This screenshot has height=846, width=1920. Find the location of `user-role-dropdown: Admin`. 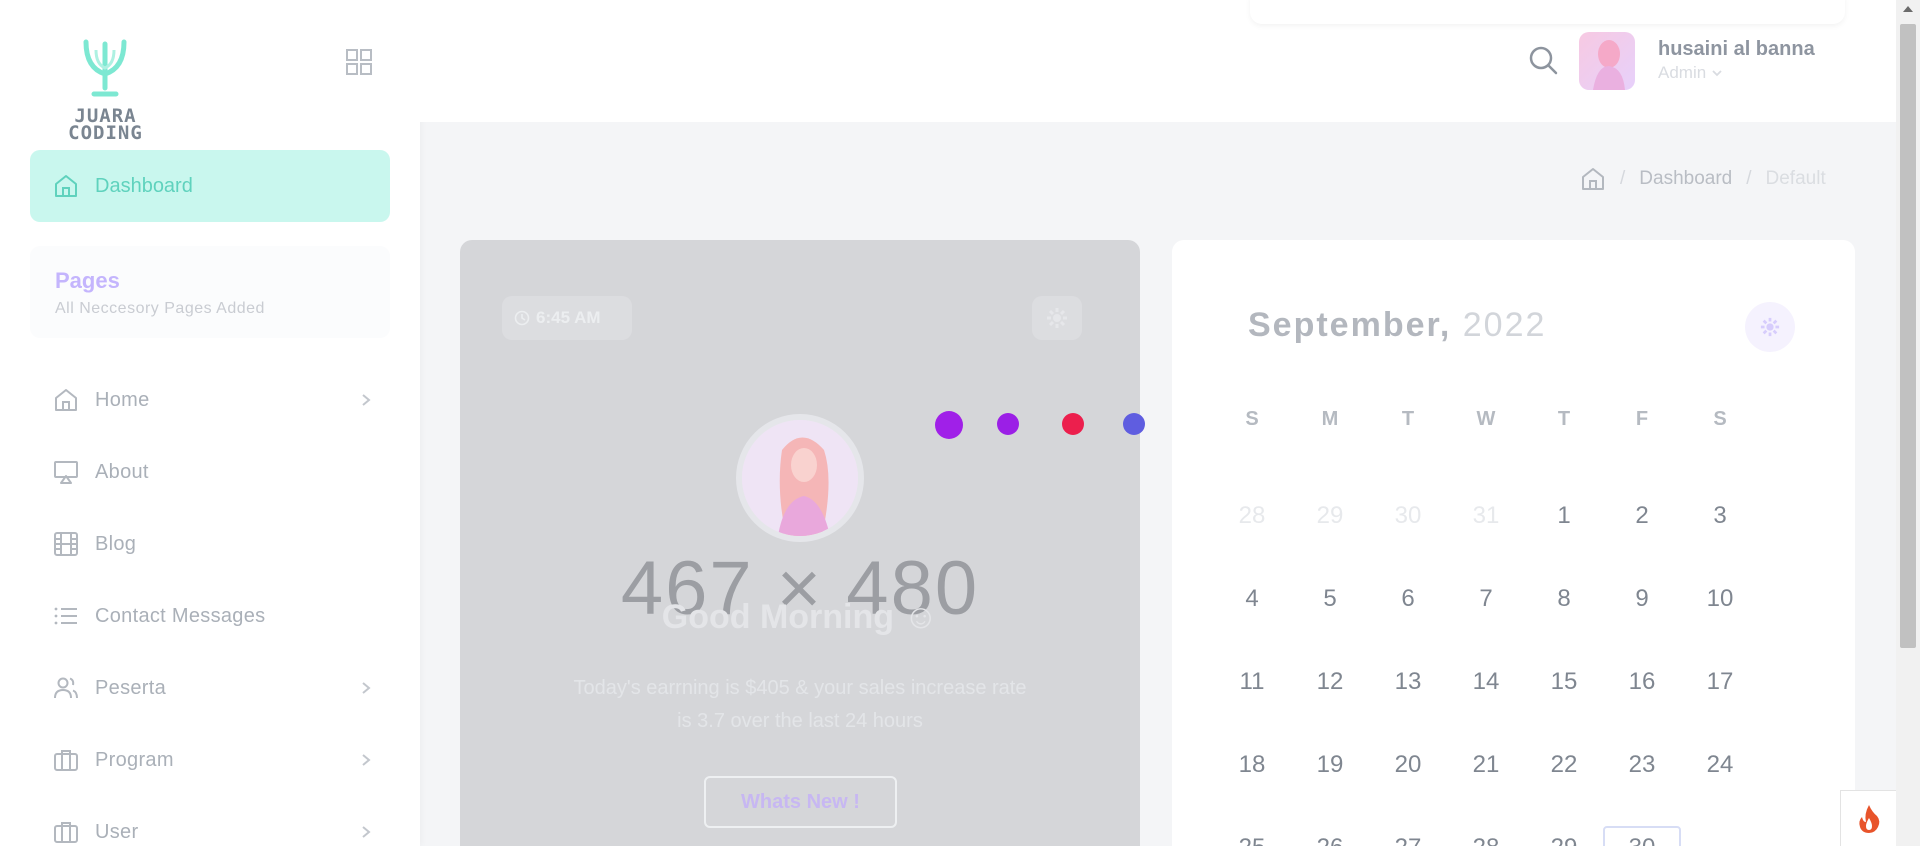

user-role-dropdown: Admin is located at coordinates (1690, 73).